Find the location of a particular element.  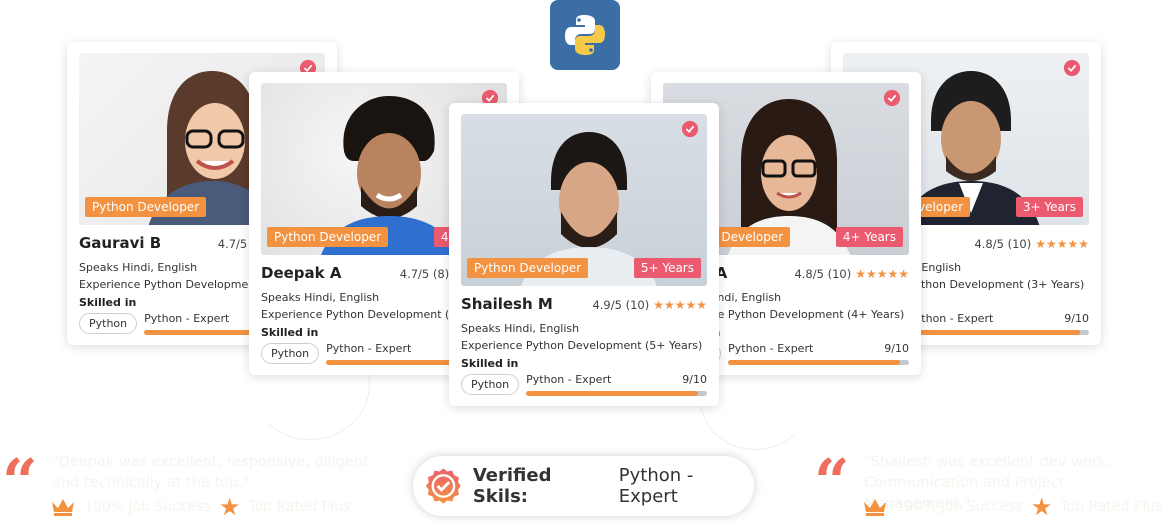

skilled-label: Skilled in is located at coordinates (490, 363).